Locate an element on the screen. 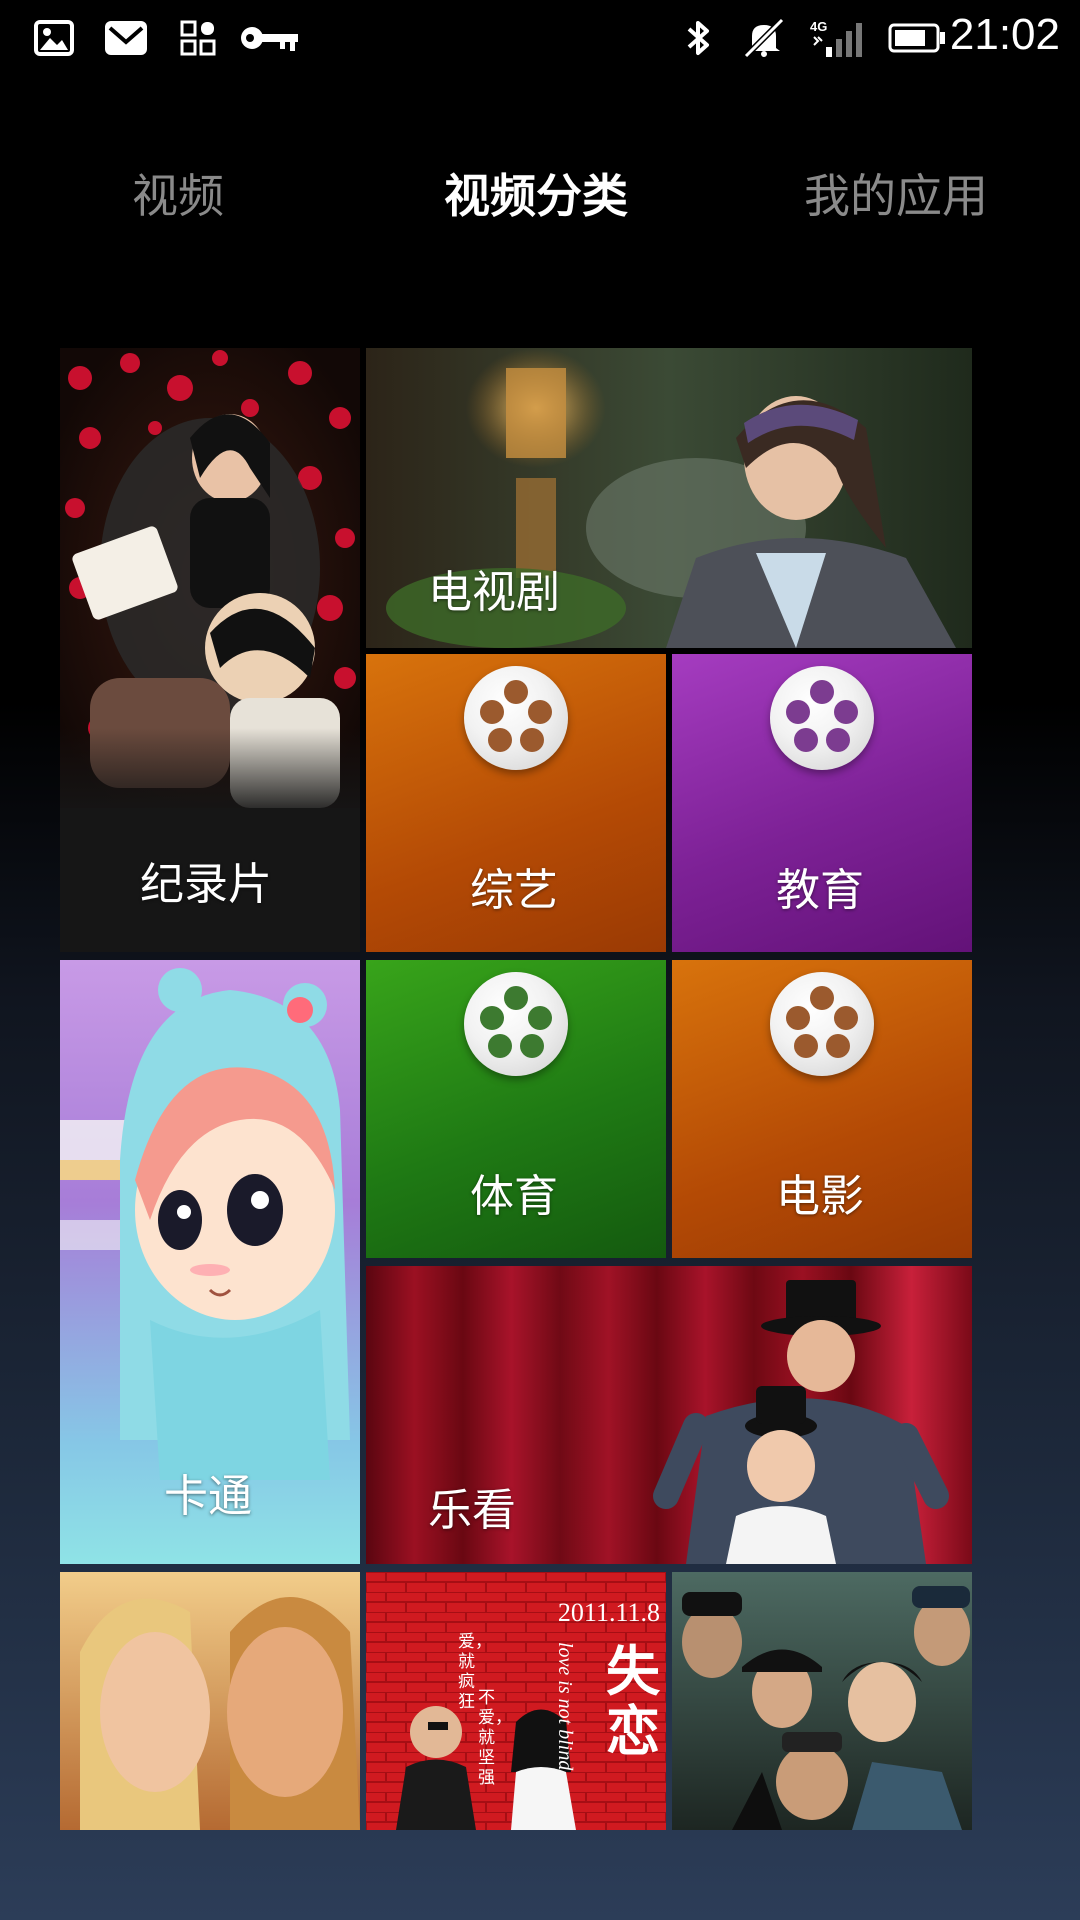  tab-video-category: 视频分类 is located at coordinates (536, 193).